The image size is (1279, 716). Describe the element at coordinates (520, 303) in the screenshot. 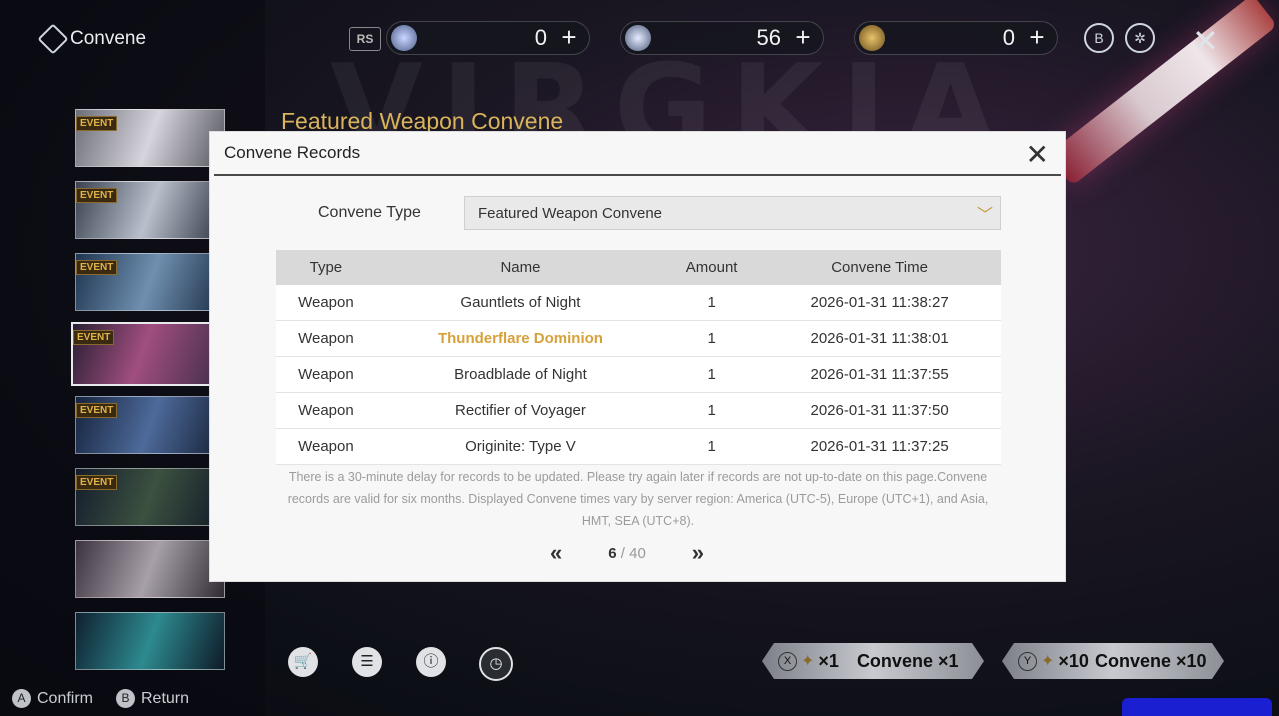

I see `cell-name: Gauntlets of Night` at that location.